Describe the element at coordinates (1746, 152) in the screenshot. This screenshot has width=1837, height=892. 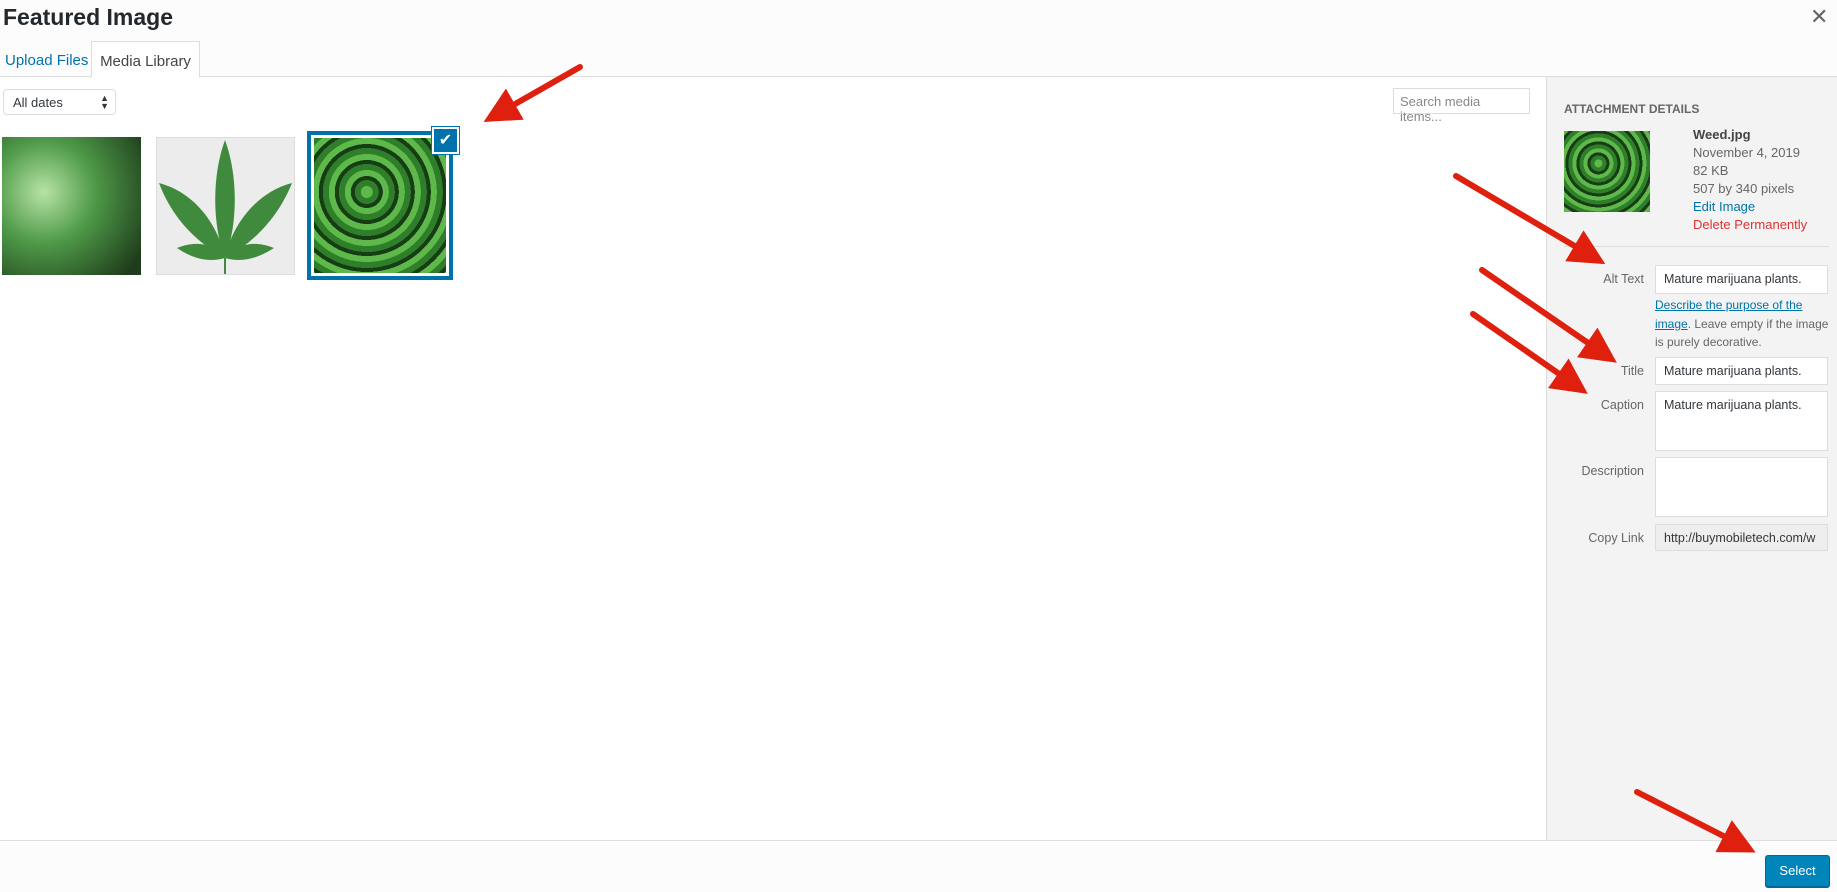
I see `upload-date: November 4, 2019` at that location.